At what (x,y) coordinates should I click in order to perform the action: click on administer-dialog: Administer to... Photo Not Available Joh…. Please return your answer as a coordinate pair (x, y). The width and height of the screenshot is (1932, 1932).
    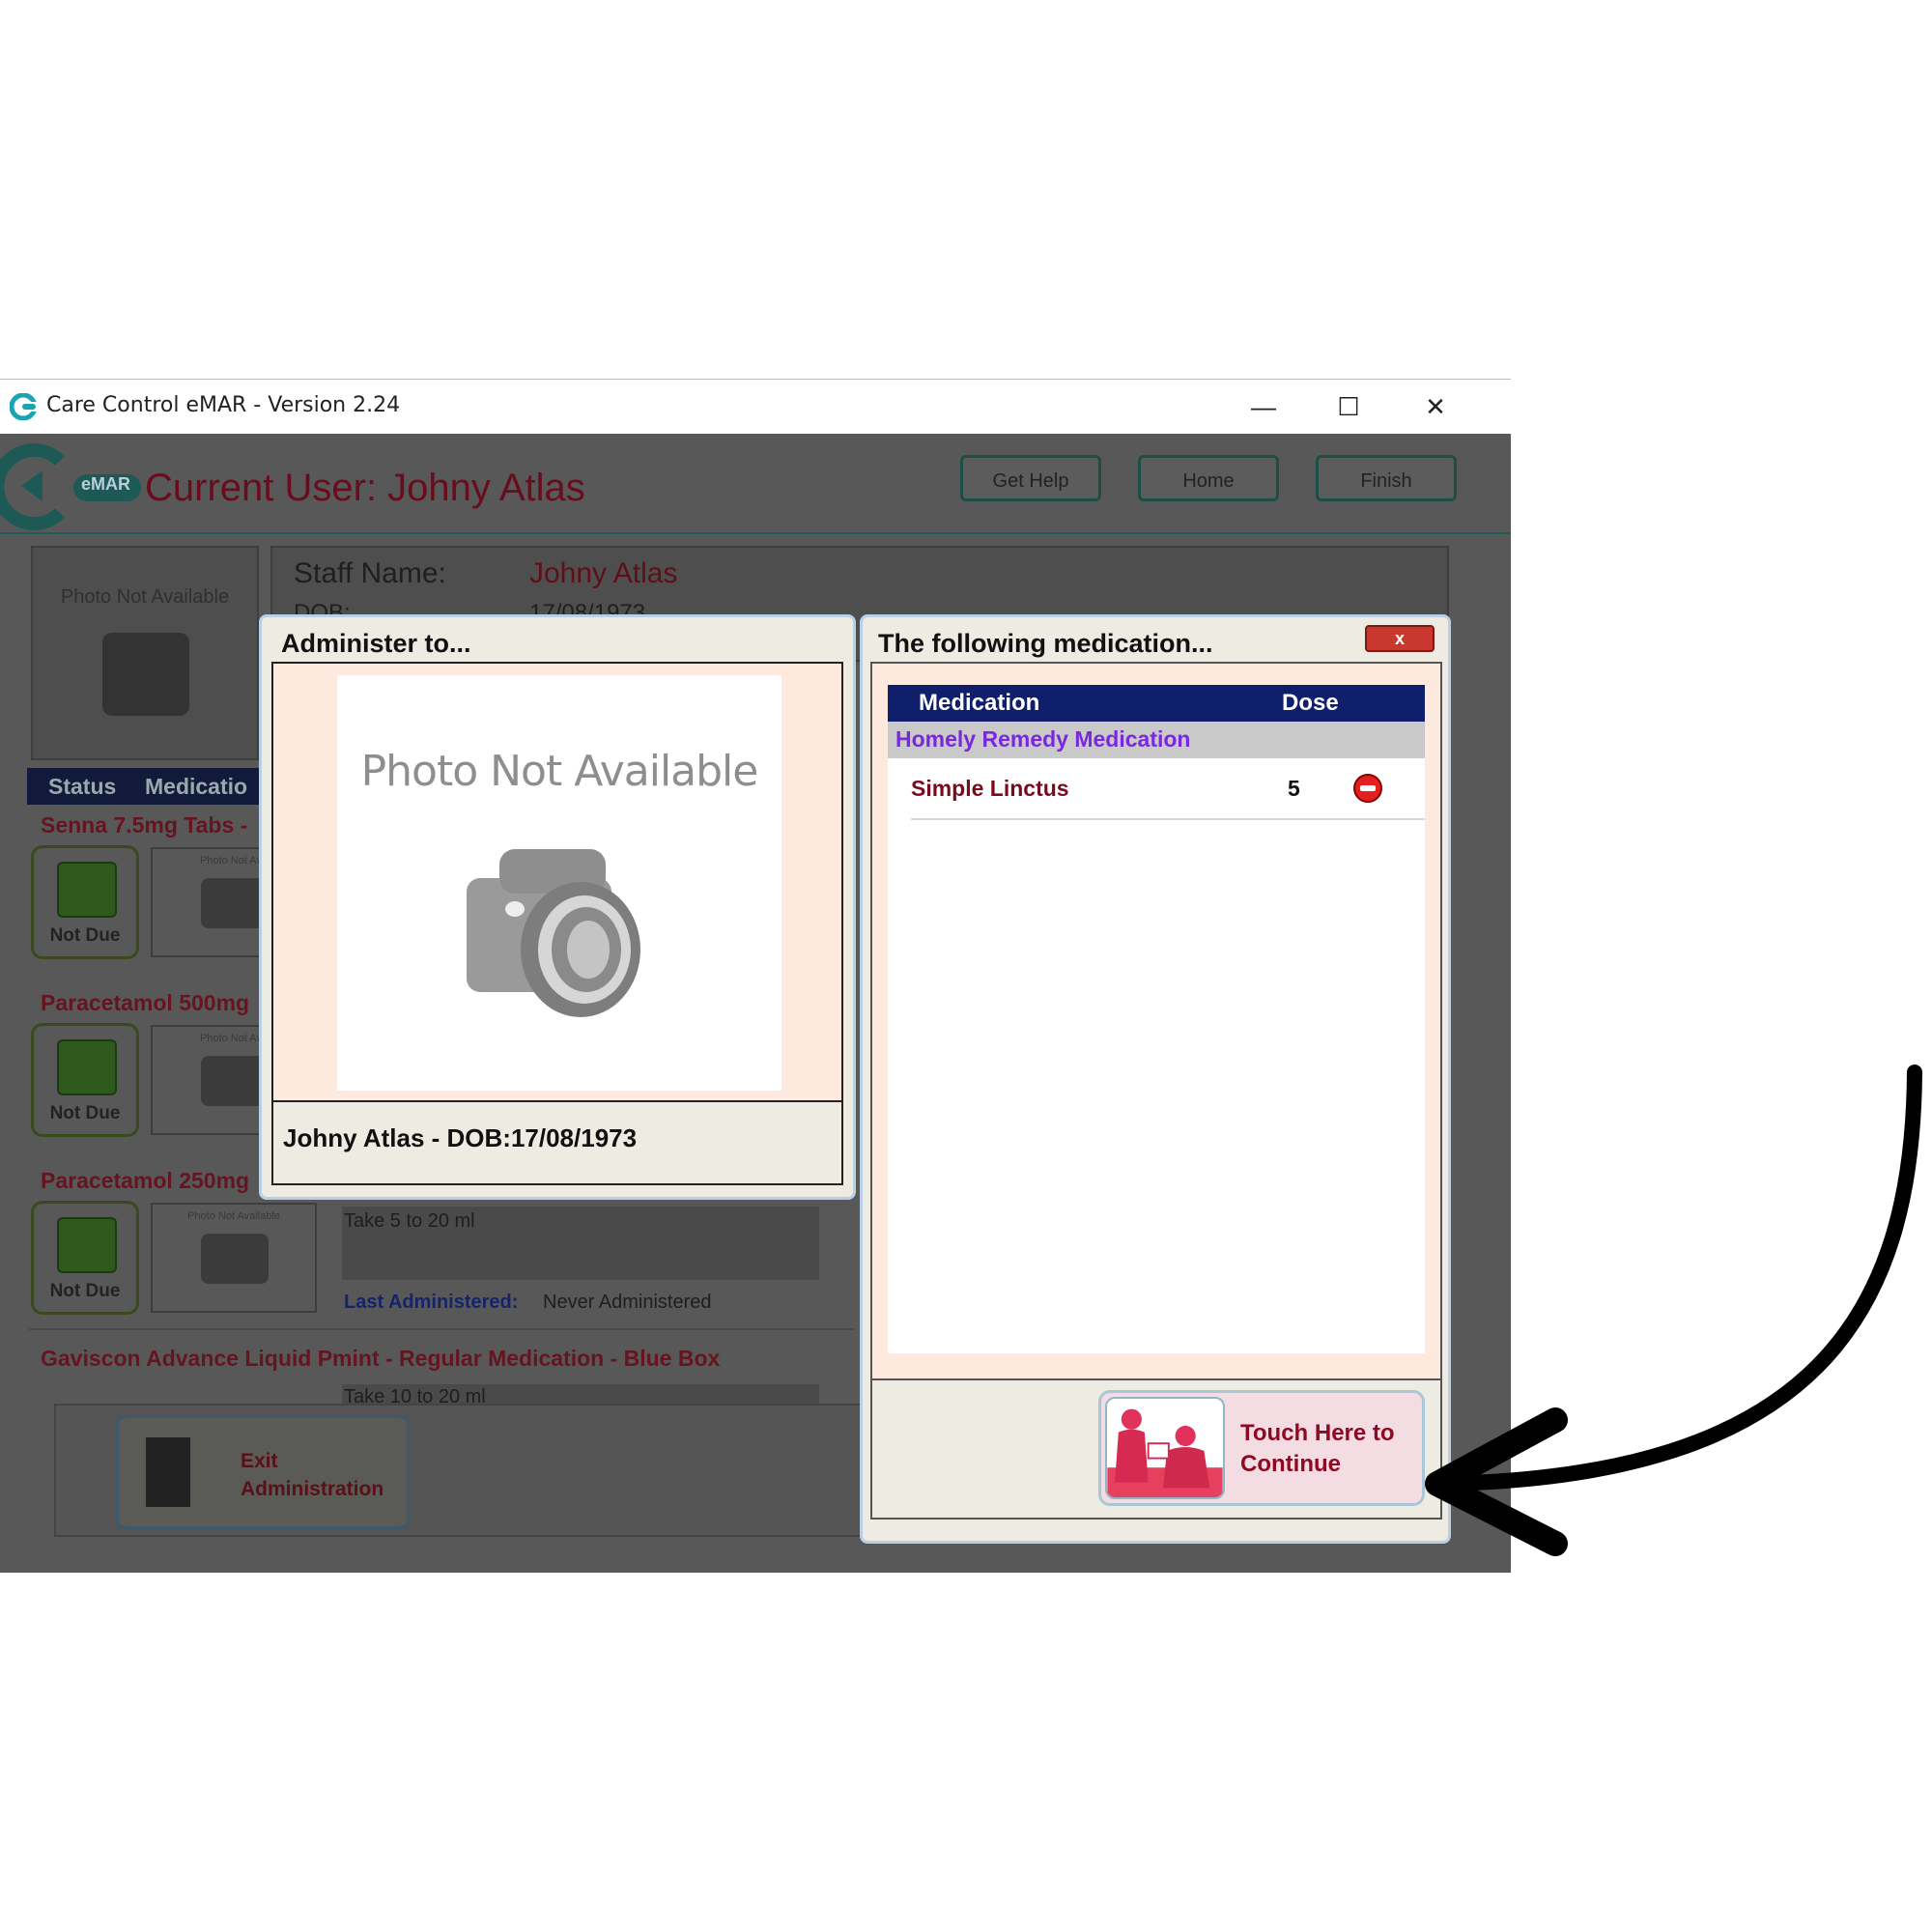
    Looking at the image, I should click on (557, 907).